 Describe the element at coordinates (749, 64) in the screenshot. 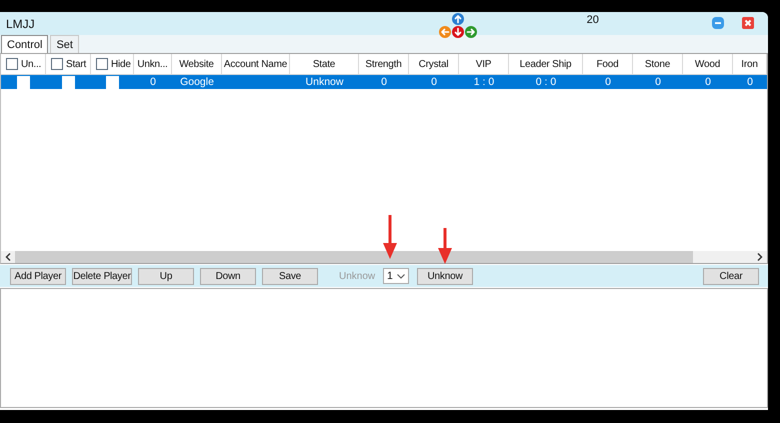

I see `column-header: Iron` at that location.